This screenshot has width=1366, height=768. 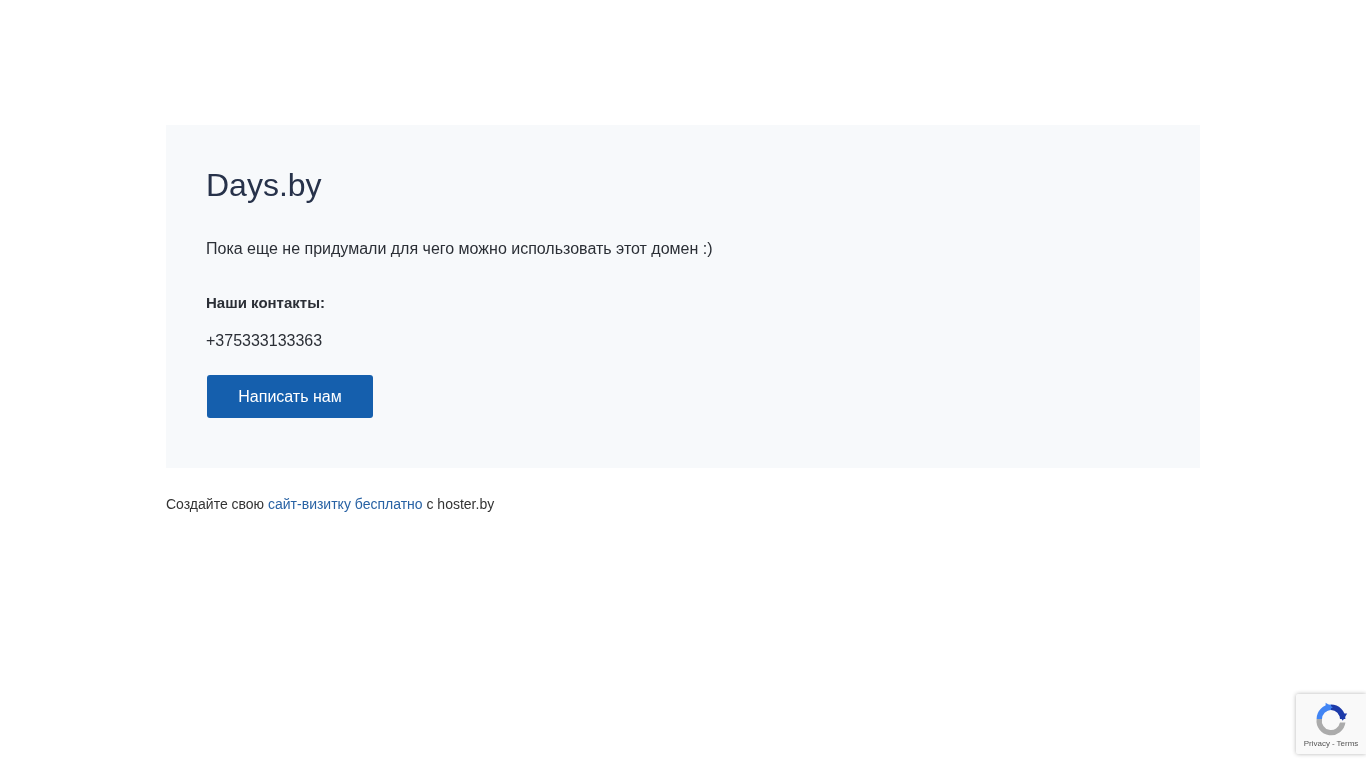 I want to click on description-text: Пока еще не придумали для чего можно использовать этот домен :), so click(x=460, y=249).